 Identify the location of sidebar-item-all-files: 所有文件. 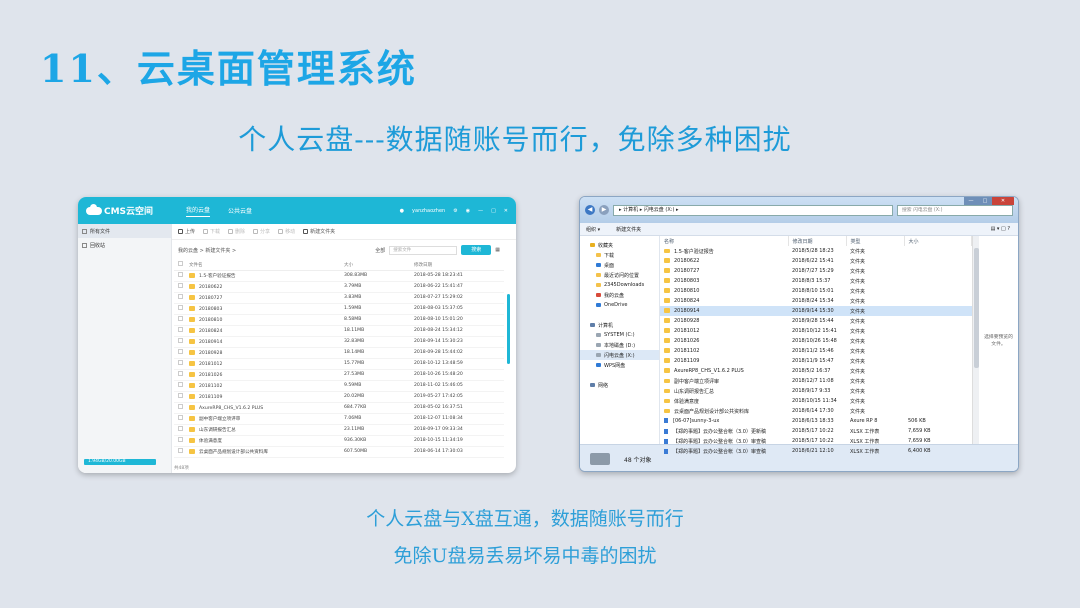
(124, 231).